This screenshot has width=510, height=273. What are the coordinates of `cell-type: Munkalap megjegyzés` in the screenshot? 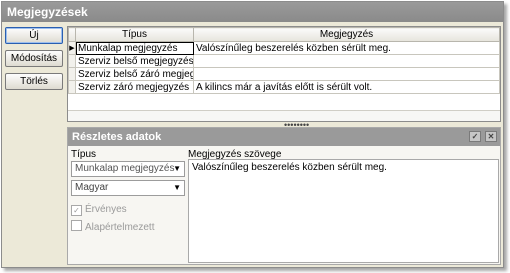 It's located at (134, 48).